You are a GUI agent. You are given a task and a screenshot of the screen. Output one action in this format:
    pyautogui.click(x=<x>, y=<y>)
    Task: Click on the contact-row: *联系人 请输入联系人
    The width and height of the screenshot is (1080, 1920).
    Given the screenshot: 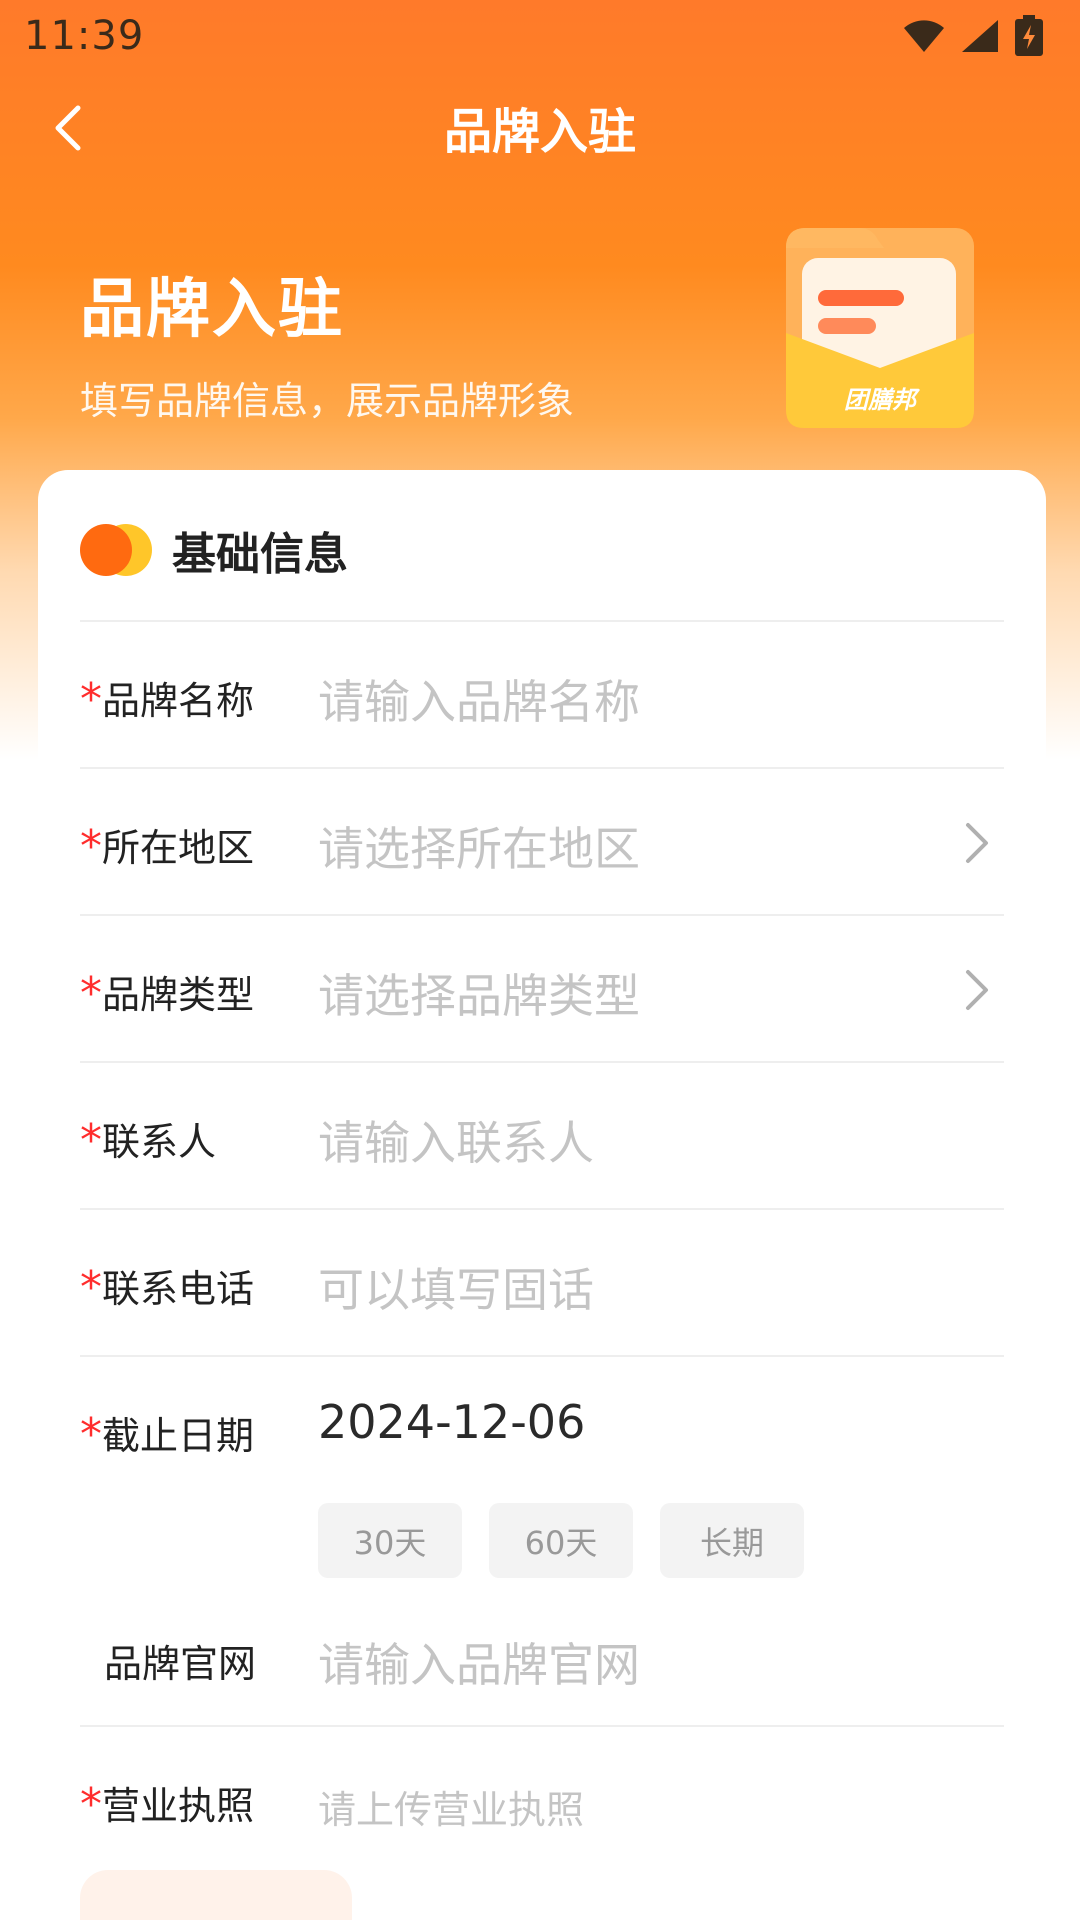 What is the action you would take?
    pyautogui.click(x=542, y=1134)
    